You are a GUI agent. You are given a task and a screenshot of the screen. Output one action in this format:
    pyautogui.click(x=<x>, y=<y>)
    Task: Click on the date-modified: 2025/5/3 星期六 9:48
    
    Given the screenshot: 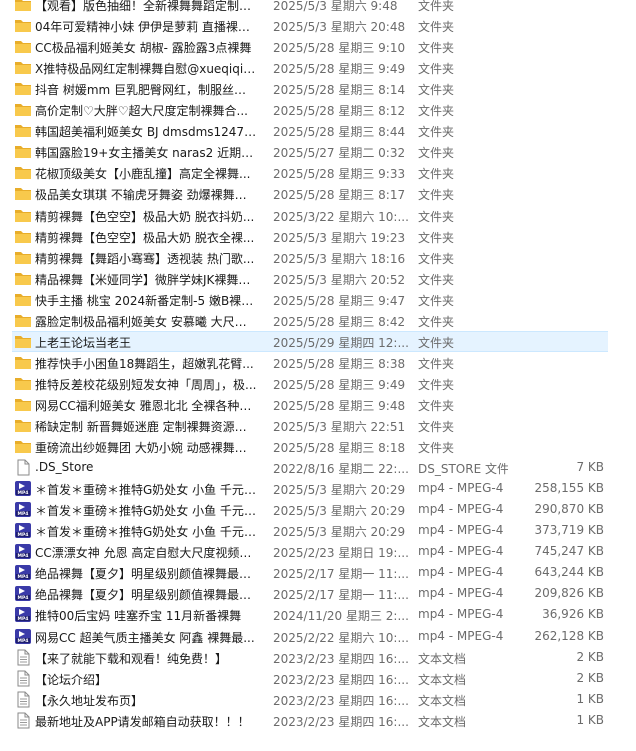 What is the action you would take?
    pyautogui.click(x=335, y=6)
    